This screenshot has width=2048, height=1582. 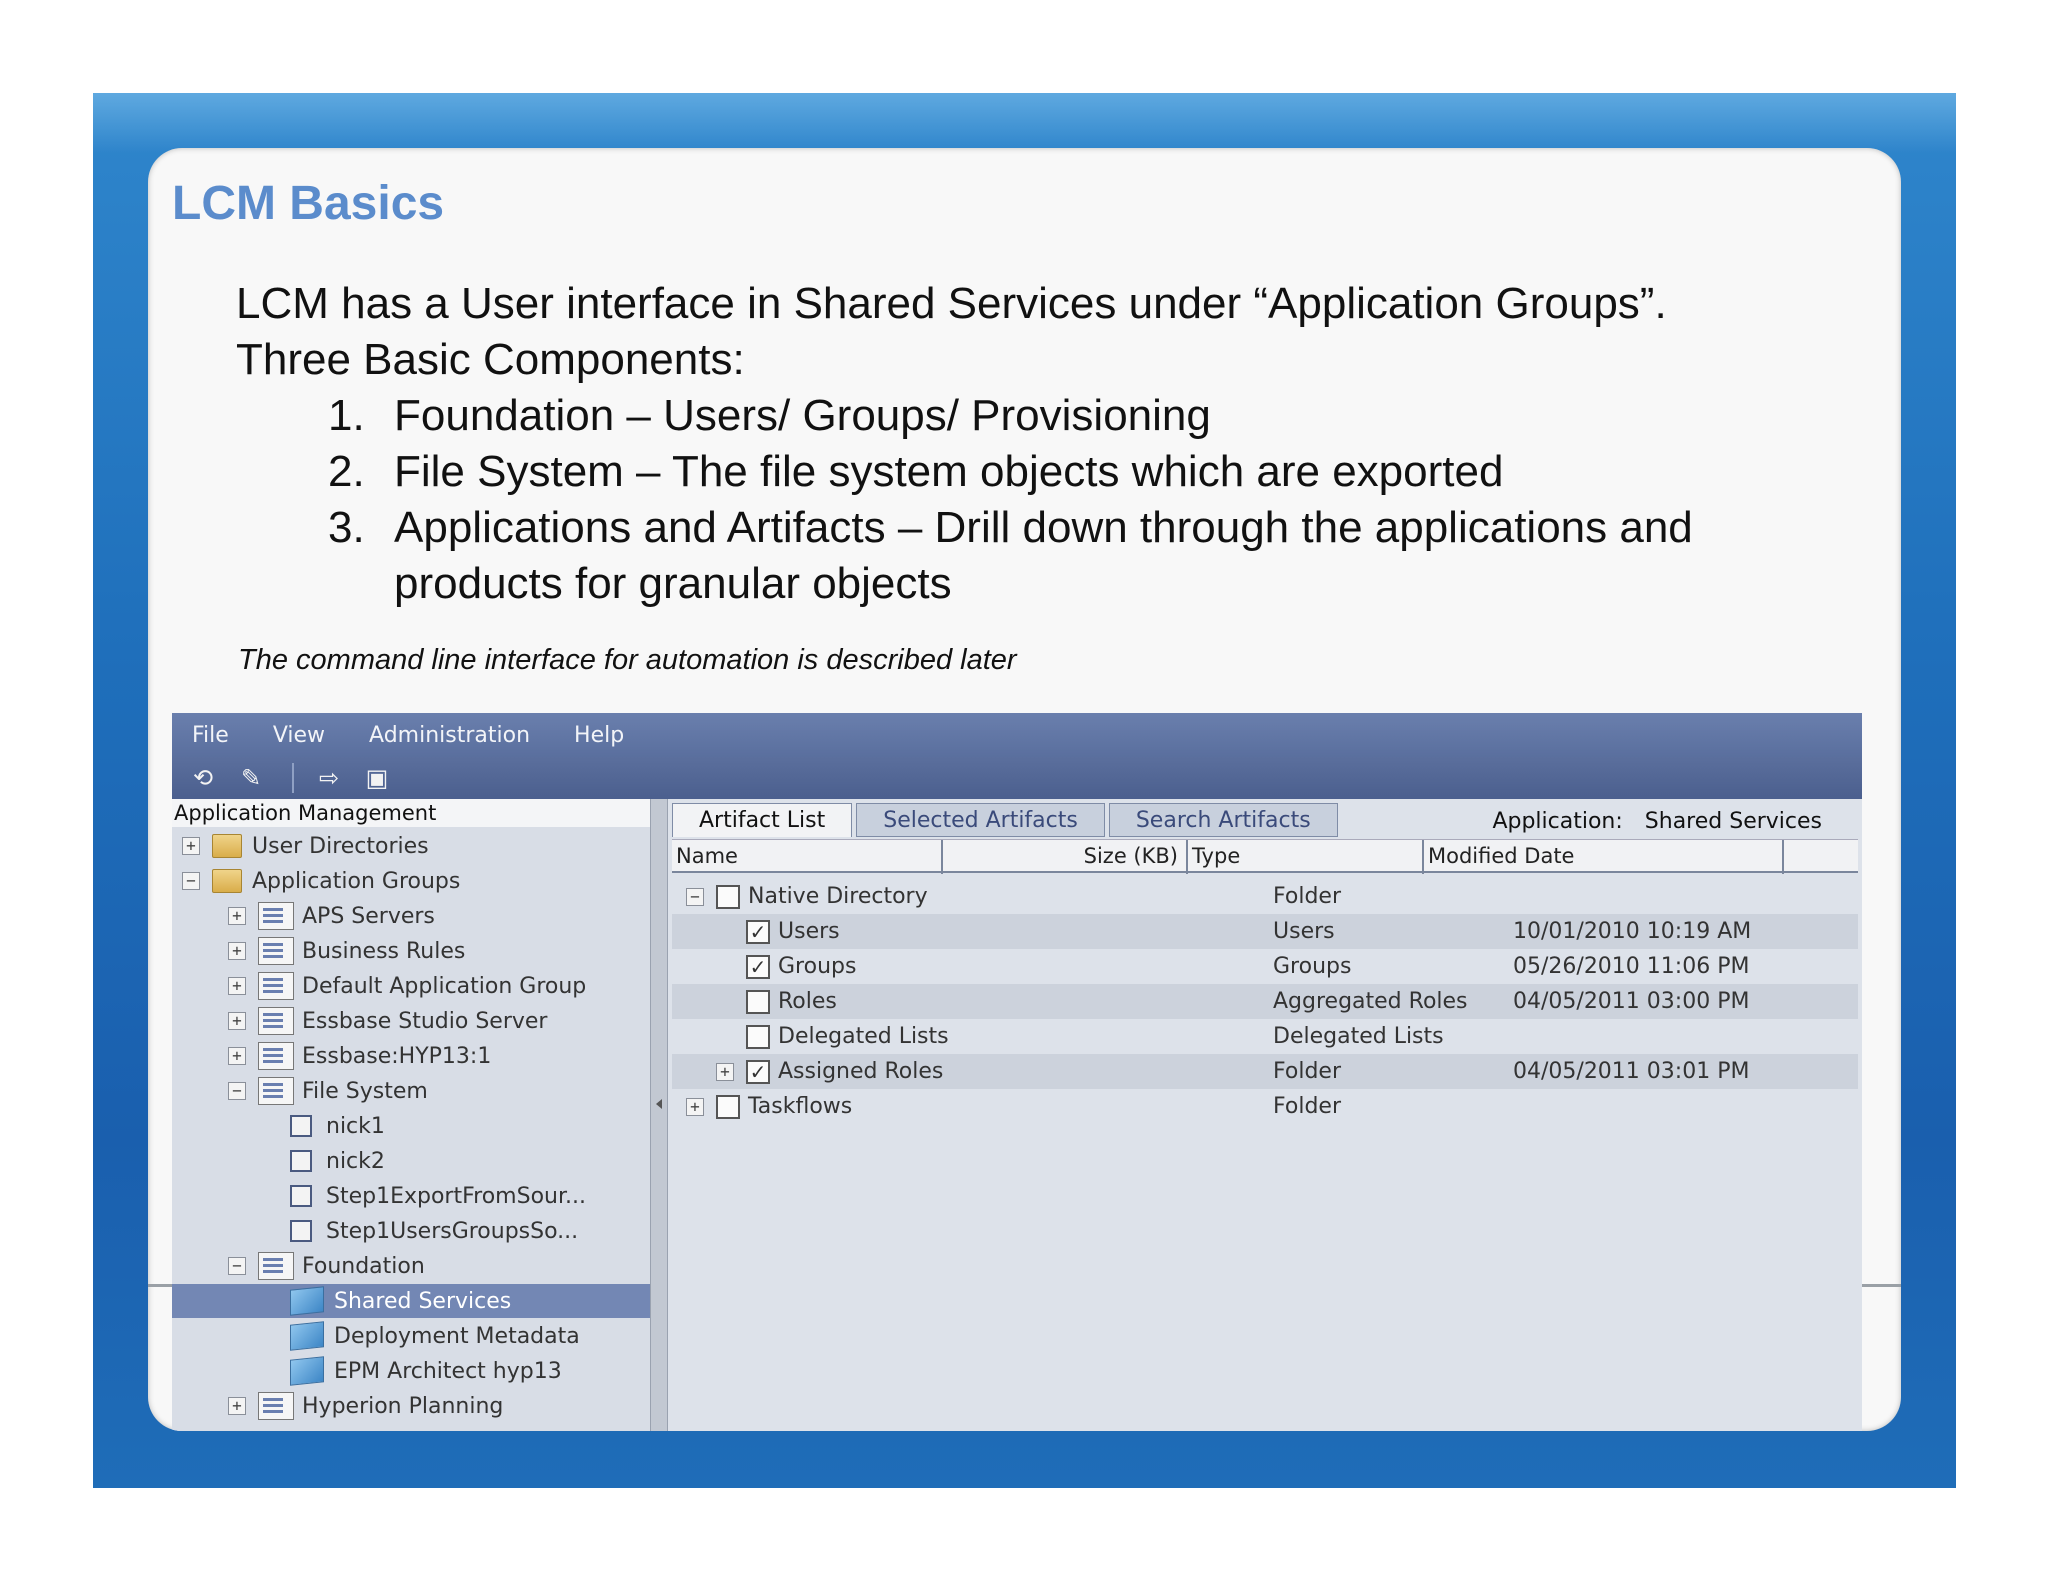 I want to click on tree-item-label: Hyperion Planning, so click(x=403, y=1406).